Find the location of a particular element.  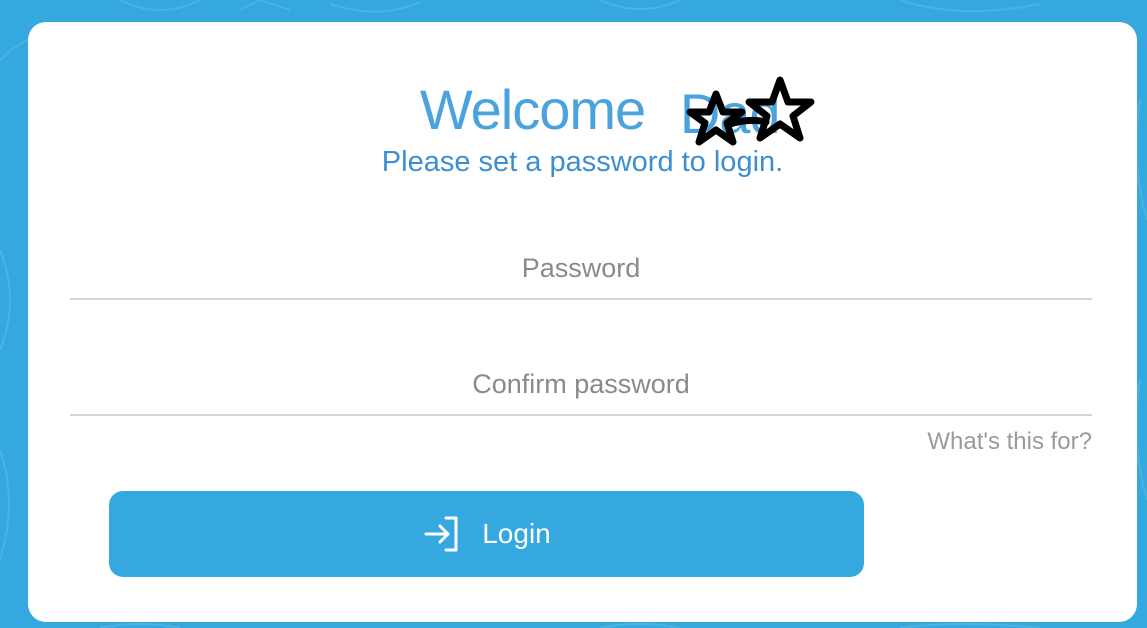

password-field-container is located at coordinates (581, 269).